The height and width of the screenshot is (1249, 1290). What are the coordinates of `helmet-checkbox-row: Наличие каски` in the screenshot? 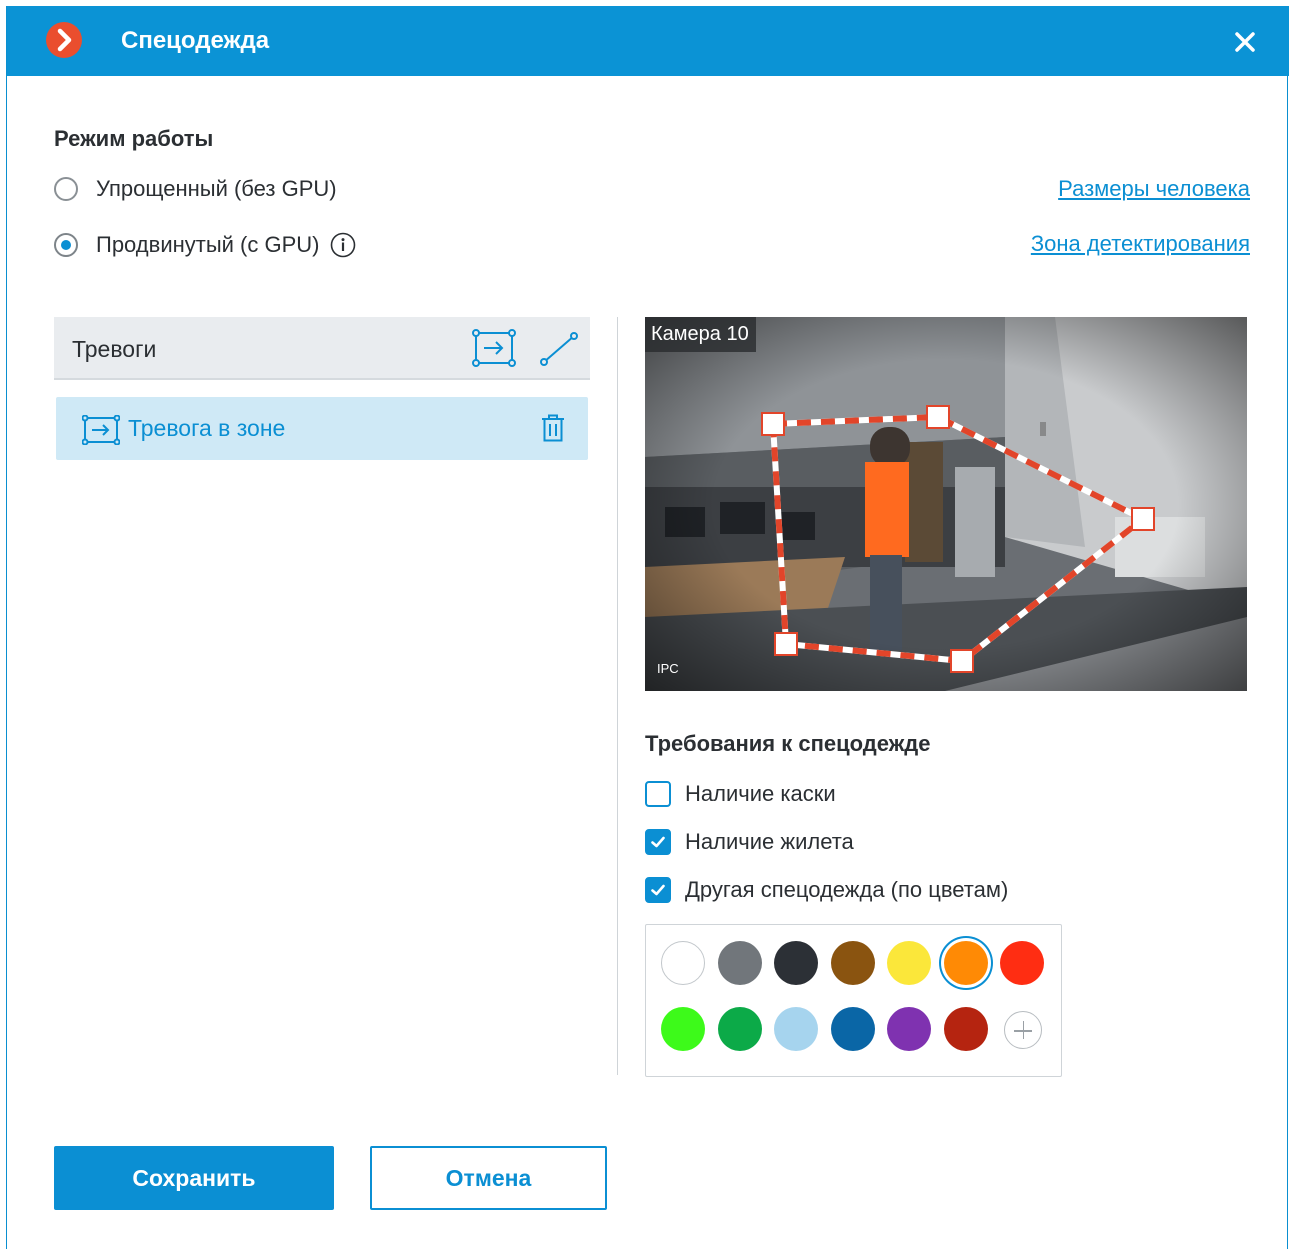 It's located at (740, 794).